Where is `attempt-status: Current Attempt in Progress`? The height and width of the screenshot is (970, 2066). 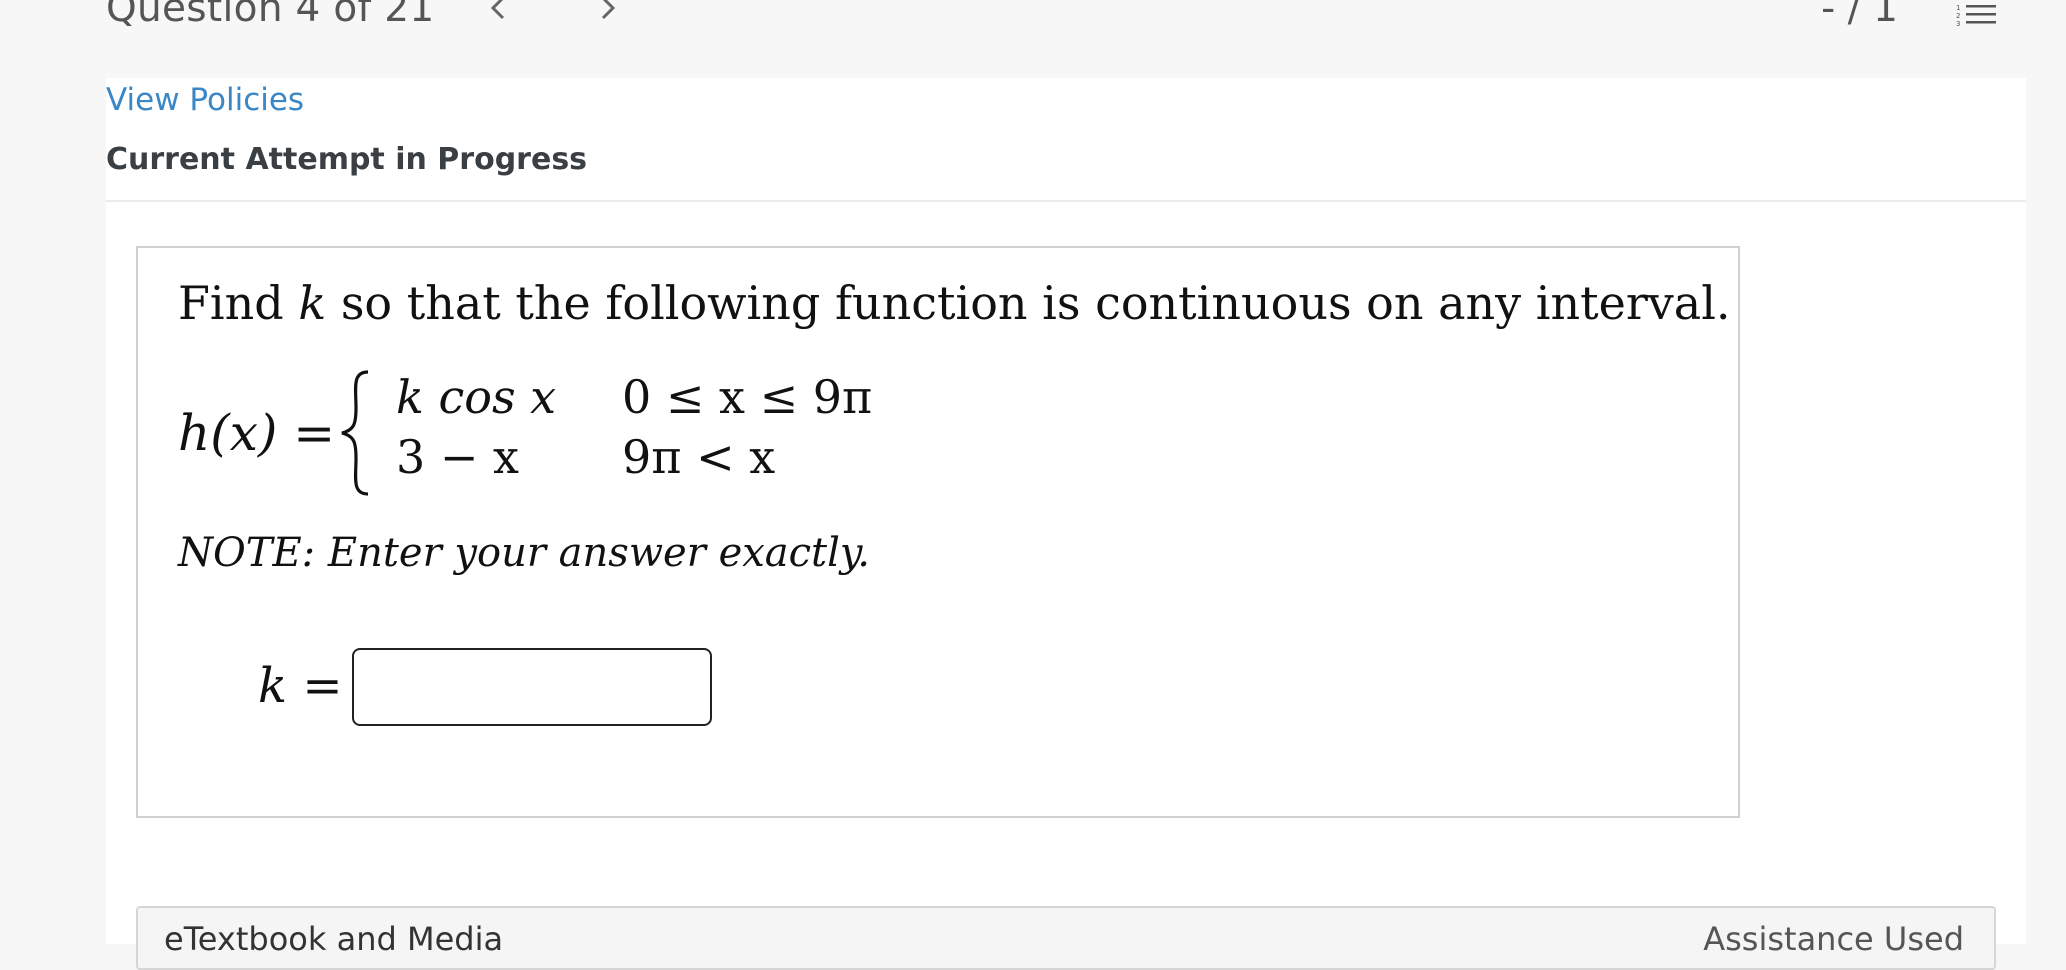 attempt-status: Current Attempt in Progress is located at coordinates (347, 159).